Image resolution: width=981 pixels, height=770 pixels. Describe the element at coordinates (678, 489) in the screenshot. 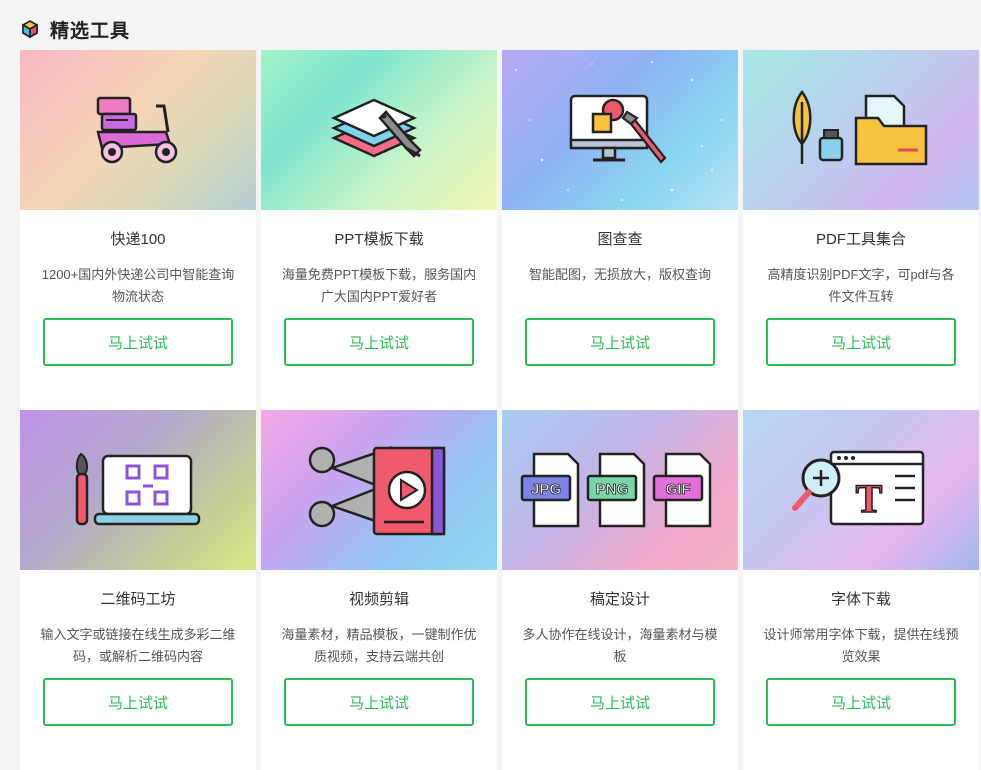

I see `file-format-label: GIF` at that location.